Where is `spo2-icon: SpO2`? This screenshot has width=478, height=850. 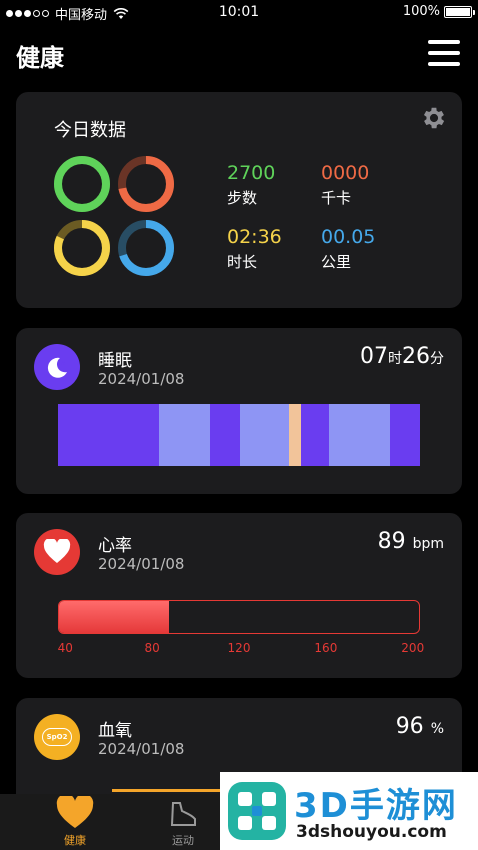 spo2-icon: SpO2 is located at coordinates (57, 737).